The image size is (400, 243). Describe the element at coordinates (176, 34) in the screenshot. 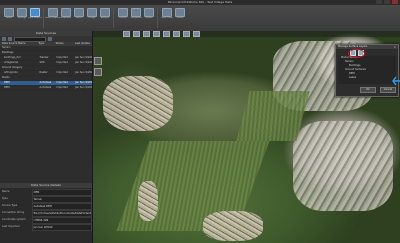

I see `bookmark-icon` at that location.